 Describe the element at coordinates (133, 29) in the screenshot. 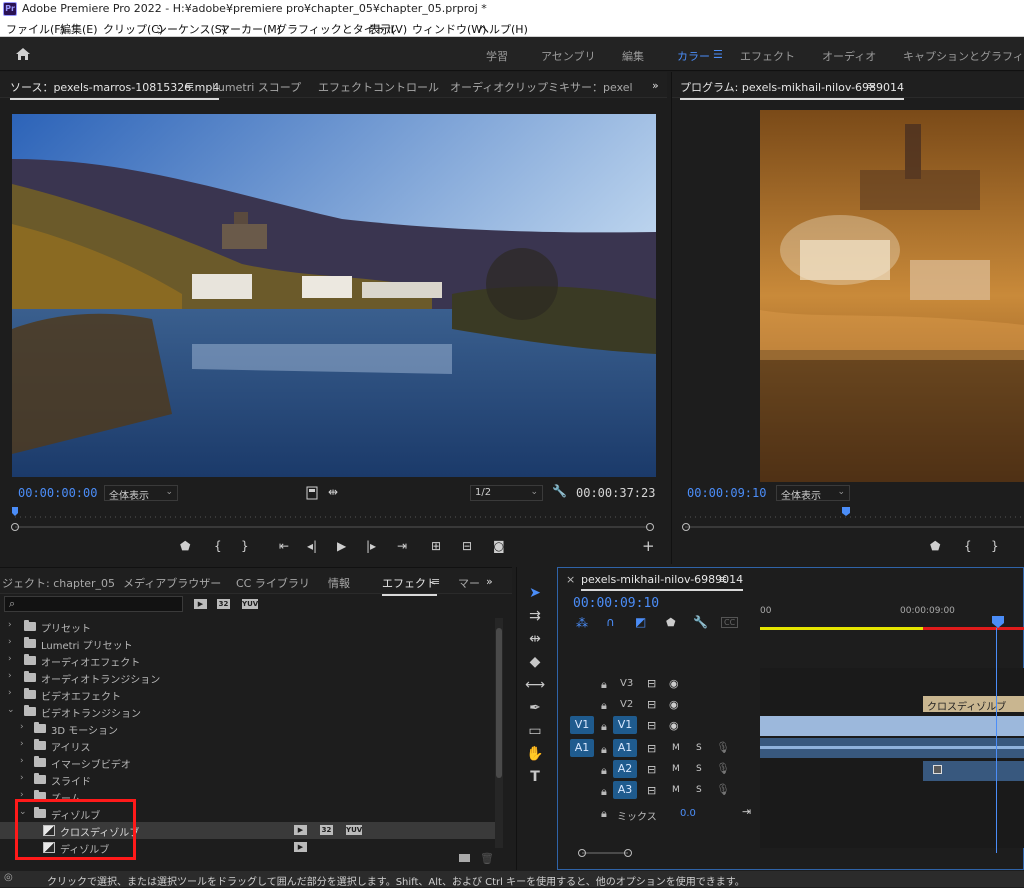

I see `menu-clip: クリップ(C)` at that location.